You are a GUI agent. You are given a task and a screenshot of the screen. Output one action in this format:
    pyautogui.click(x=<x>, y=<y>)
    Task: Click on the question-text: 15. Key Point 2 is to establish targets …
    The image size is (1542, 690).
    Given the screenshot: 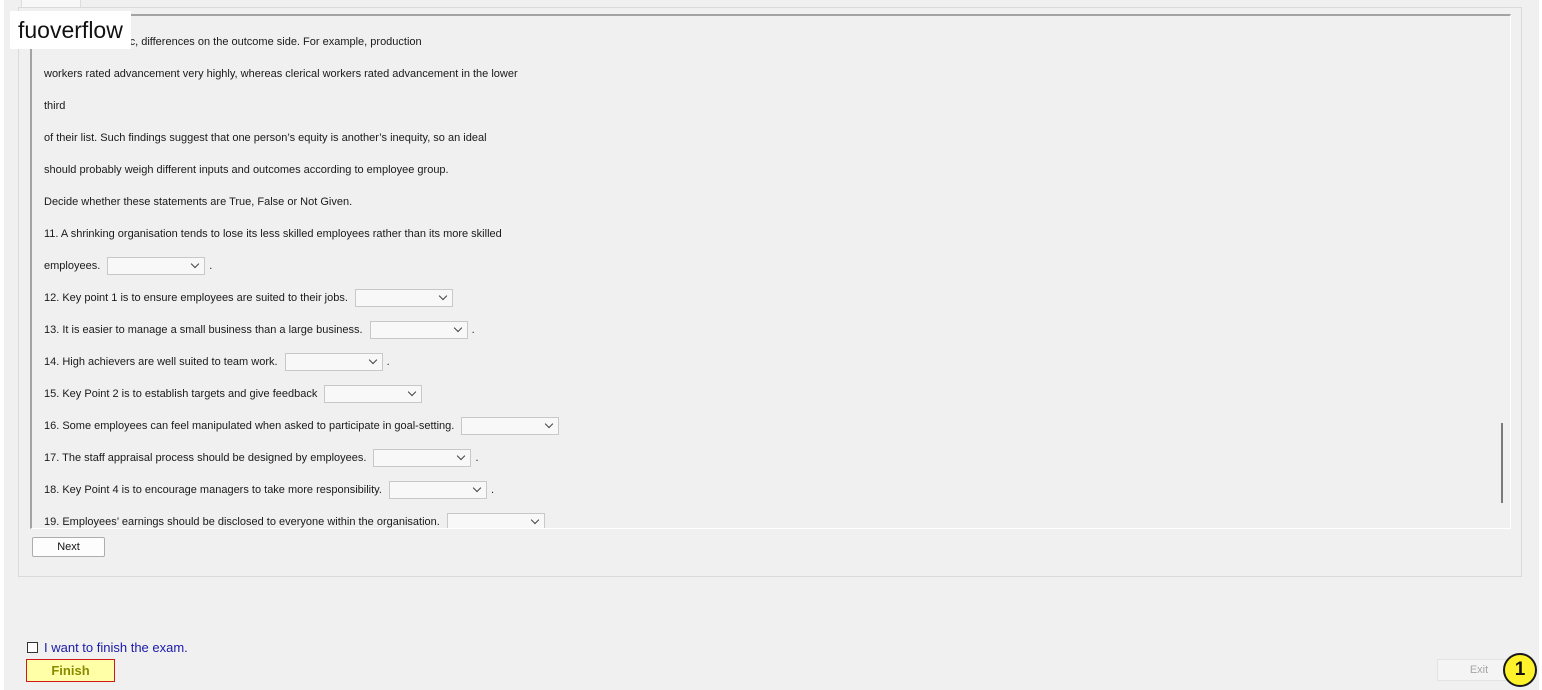 What is the action you would take?
    pyautogui.click(x=181, y=394)
    